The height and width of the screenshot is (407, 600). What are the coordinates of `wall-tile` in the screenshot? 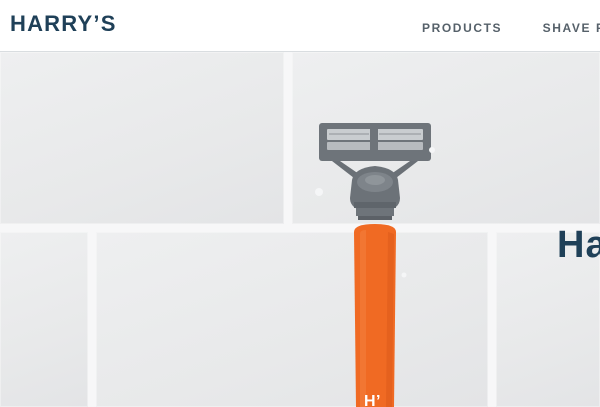 It's located at (44, 319).